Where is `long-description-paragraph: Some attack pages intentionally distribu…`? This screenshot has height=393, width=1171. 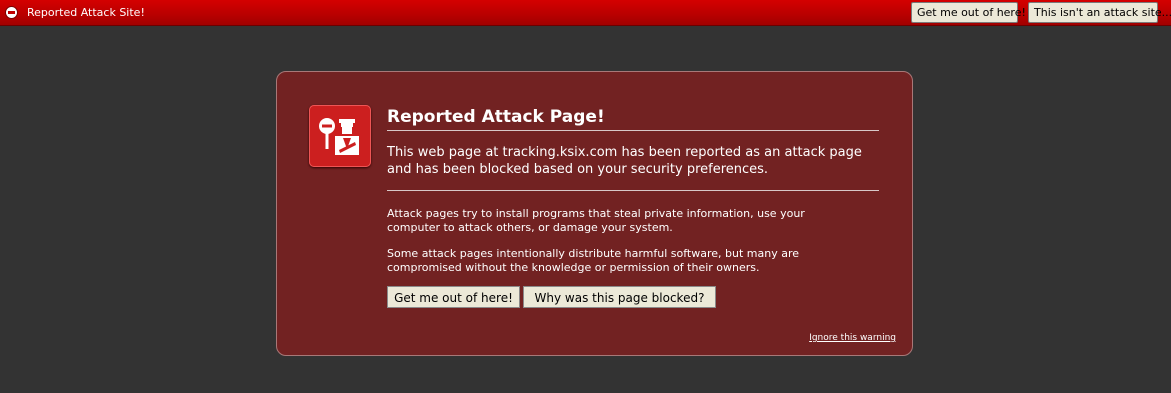 long-description-paragraph: Some attack pages intentionally distribu… is located at coordinates (593, 260).